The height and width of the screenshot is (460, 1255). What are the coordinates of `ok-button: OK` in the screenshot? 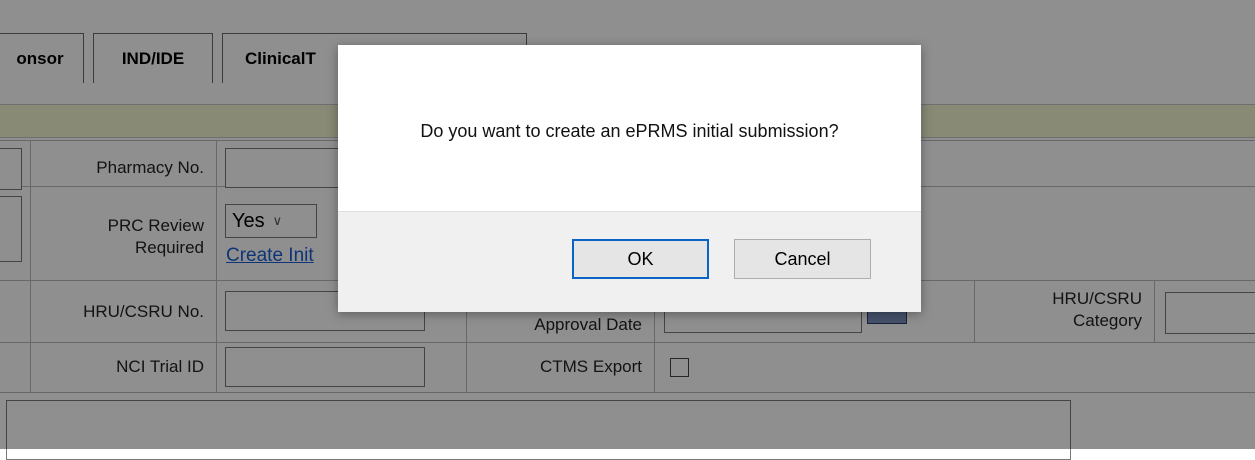 It's located at (640, 259).